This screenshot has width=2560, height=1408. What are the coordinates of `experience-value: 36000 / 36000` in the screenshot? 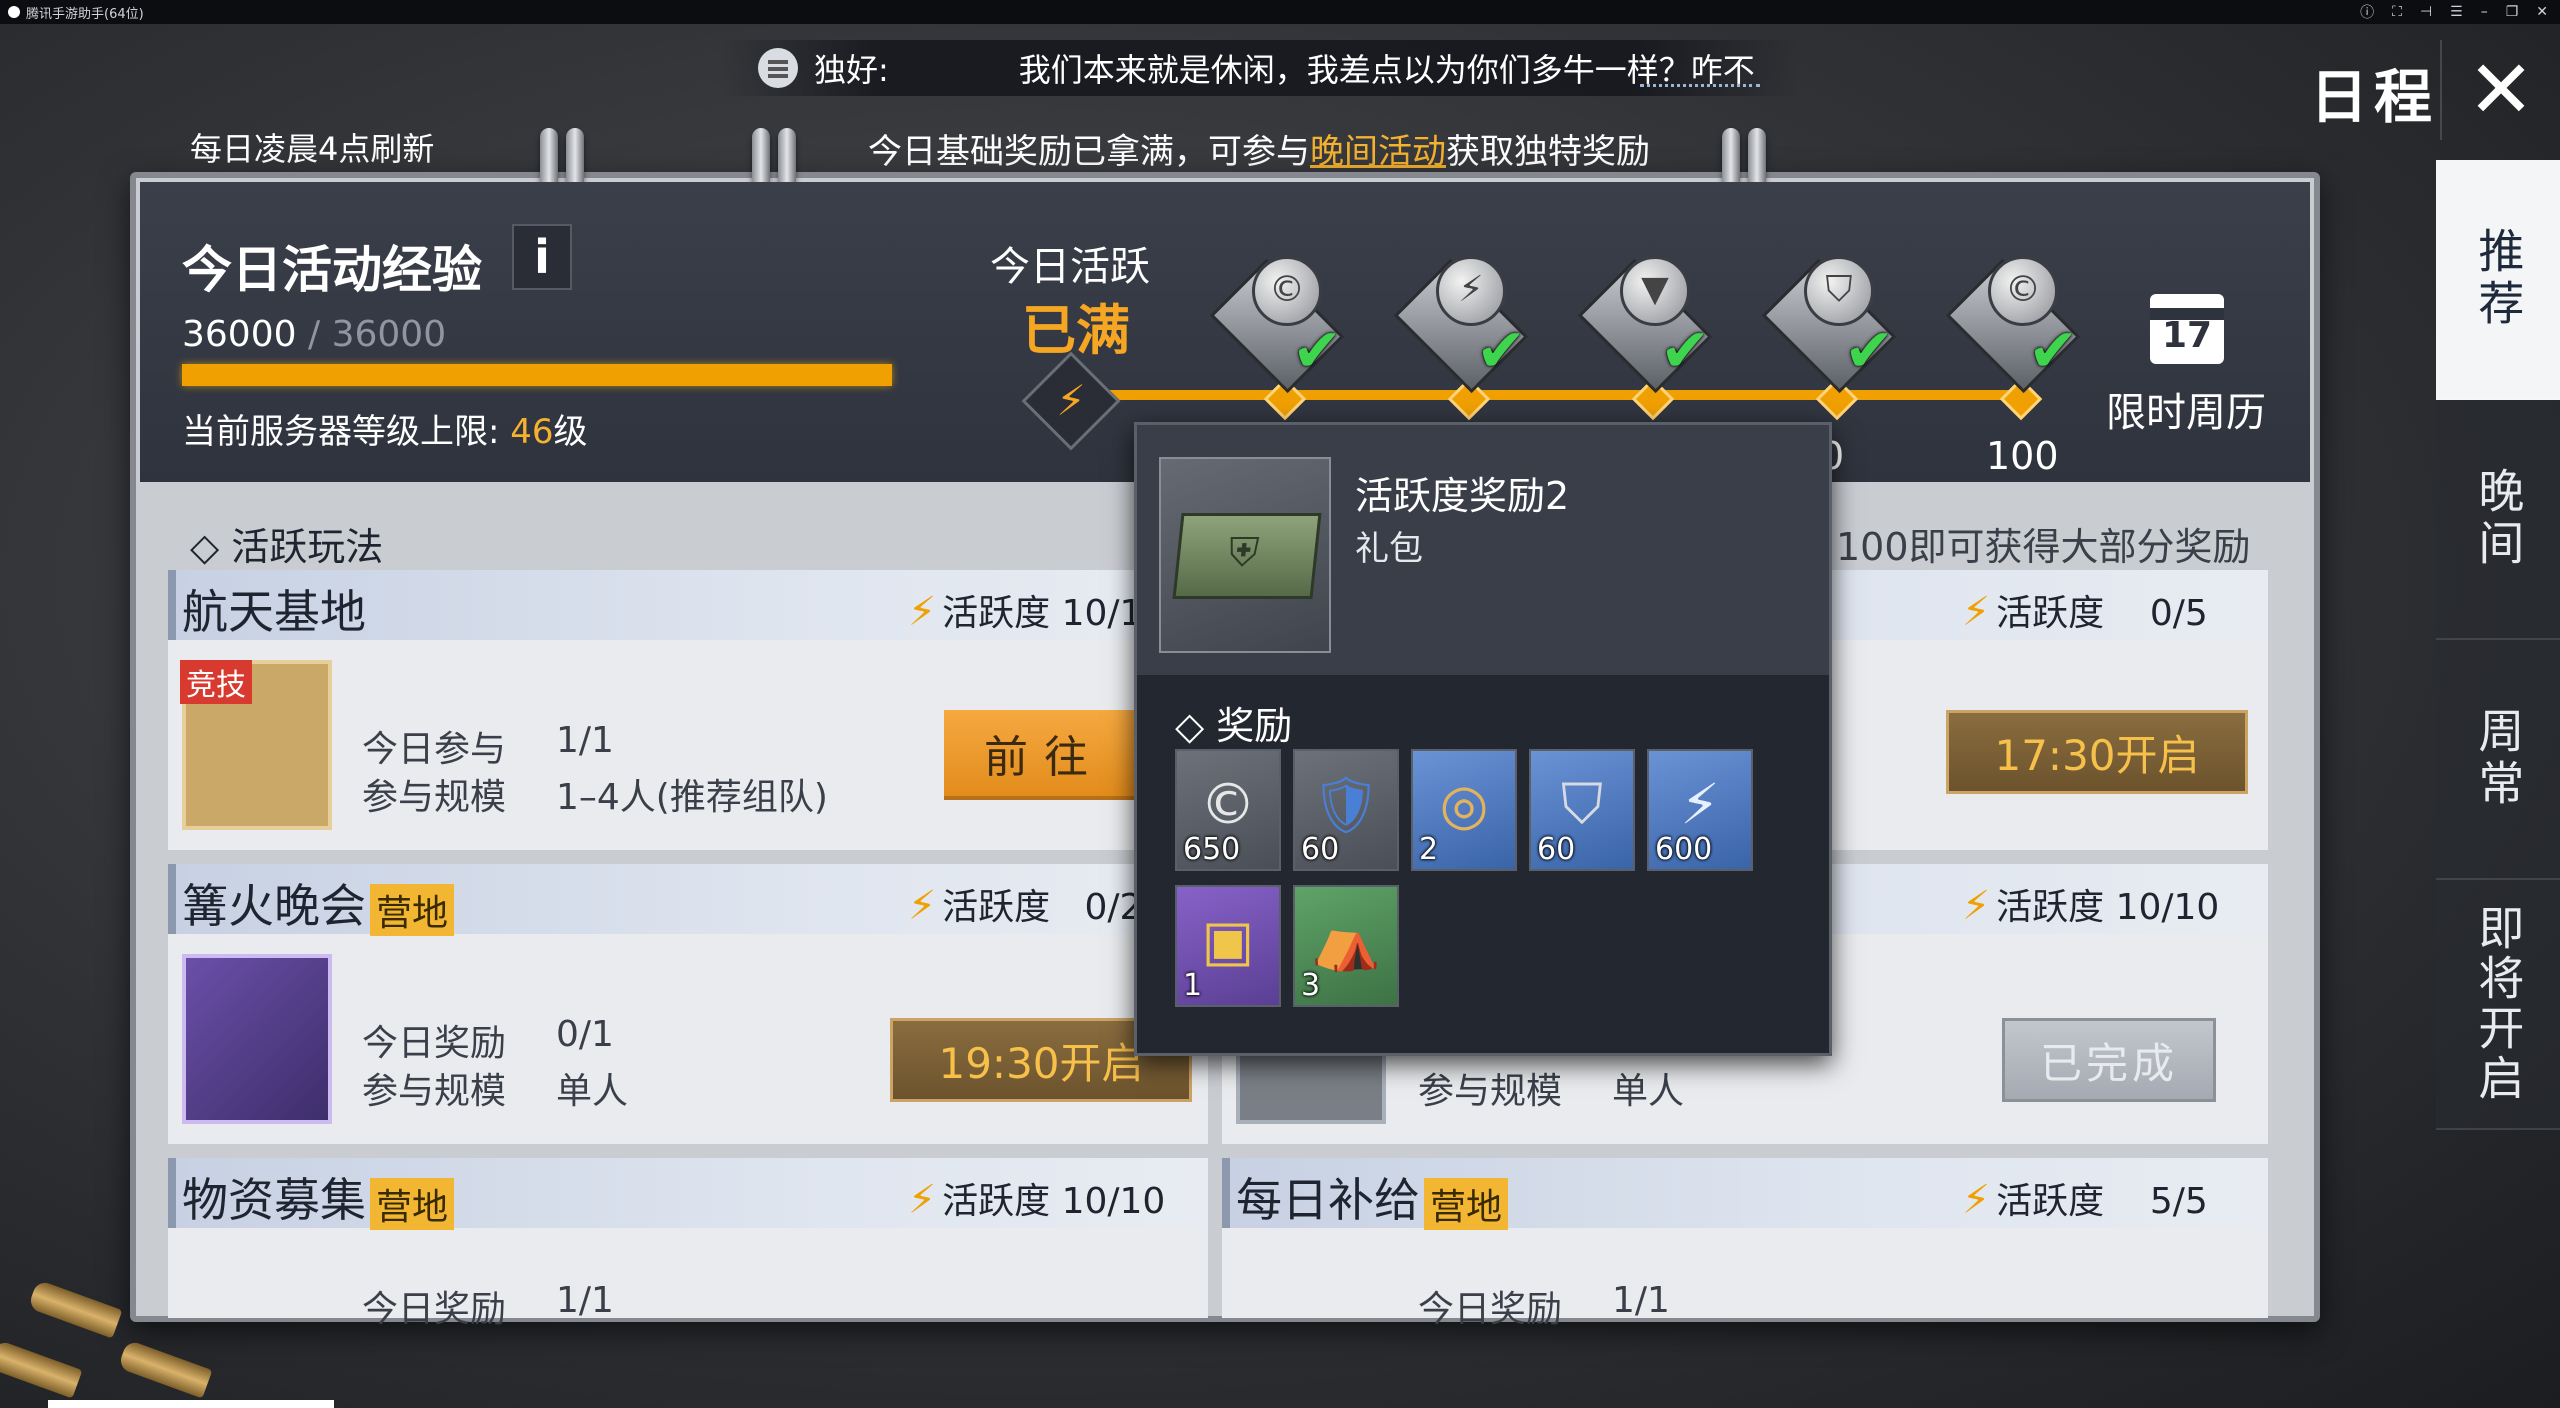 It's located at (314, 334).